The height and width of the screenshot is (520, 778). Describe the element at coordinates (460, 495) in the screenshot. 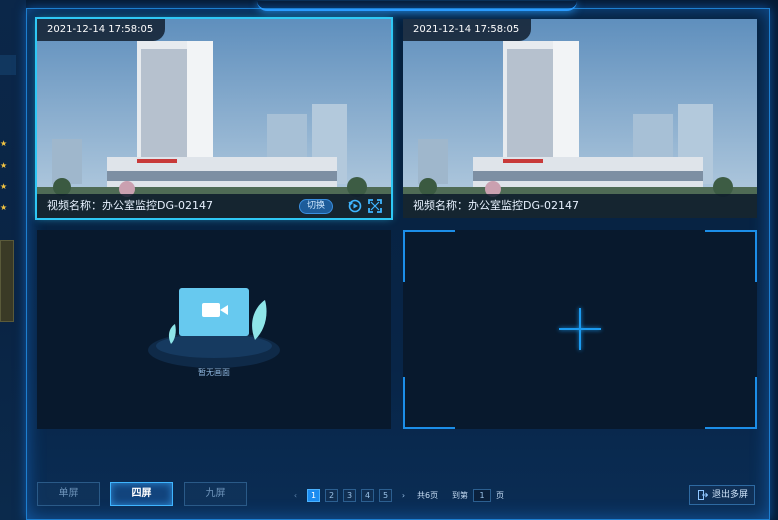

I see `goto-label: 到第` at that location.